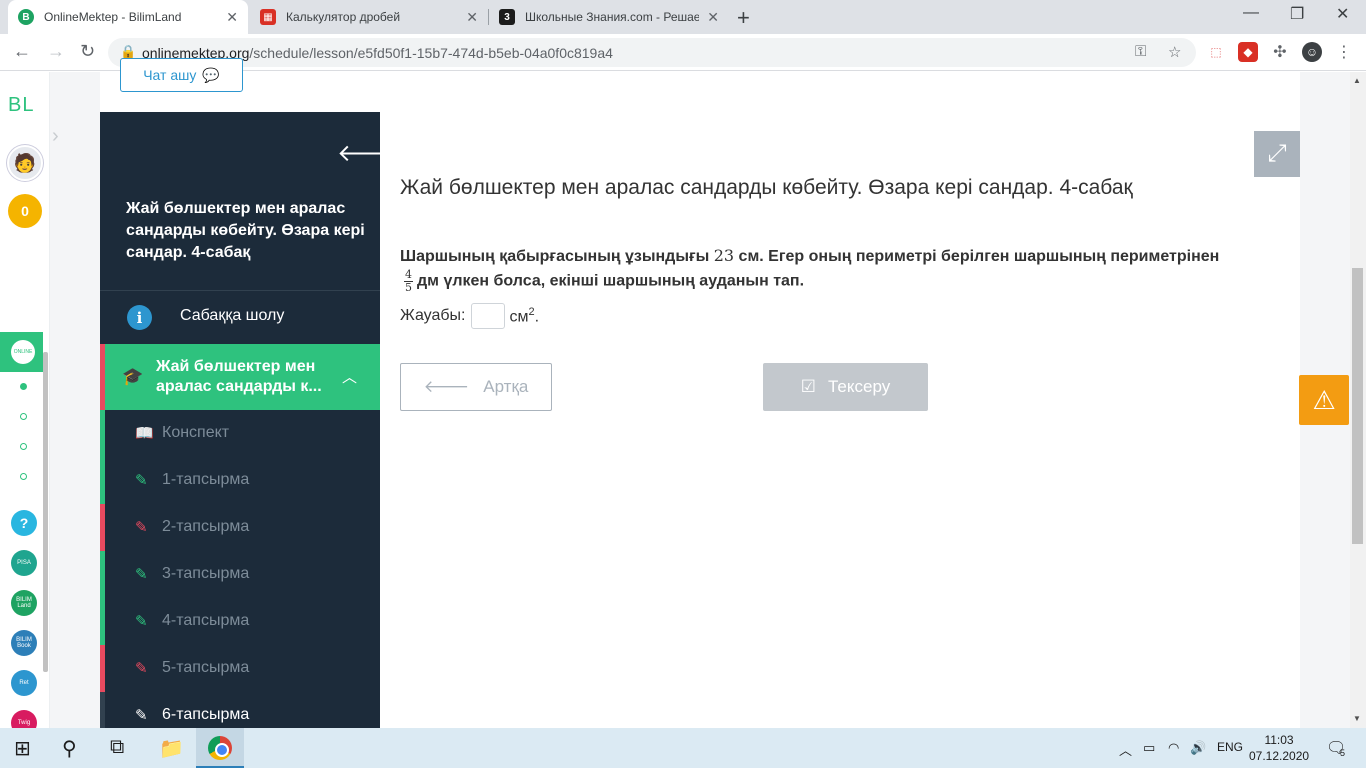 The width and height of the screenshot is (1366, 768). I want to click on score-badge: 0, so click(25, 211).